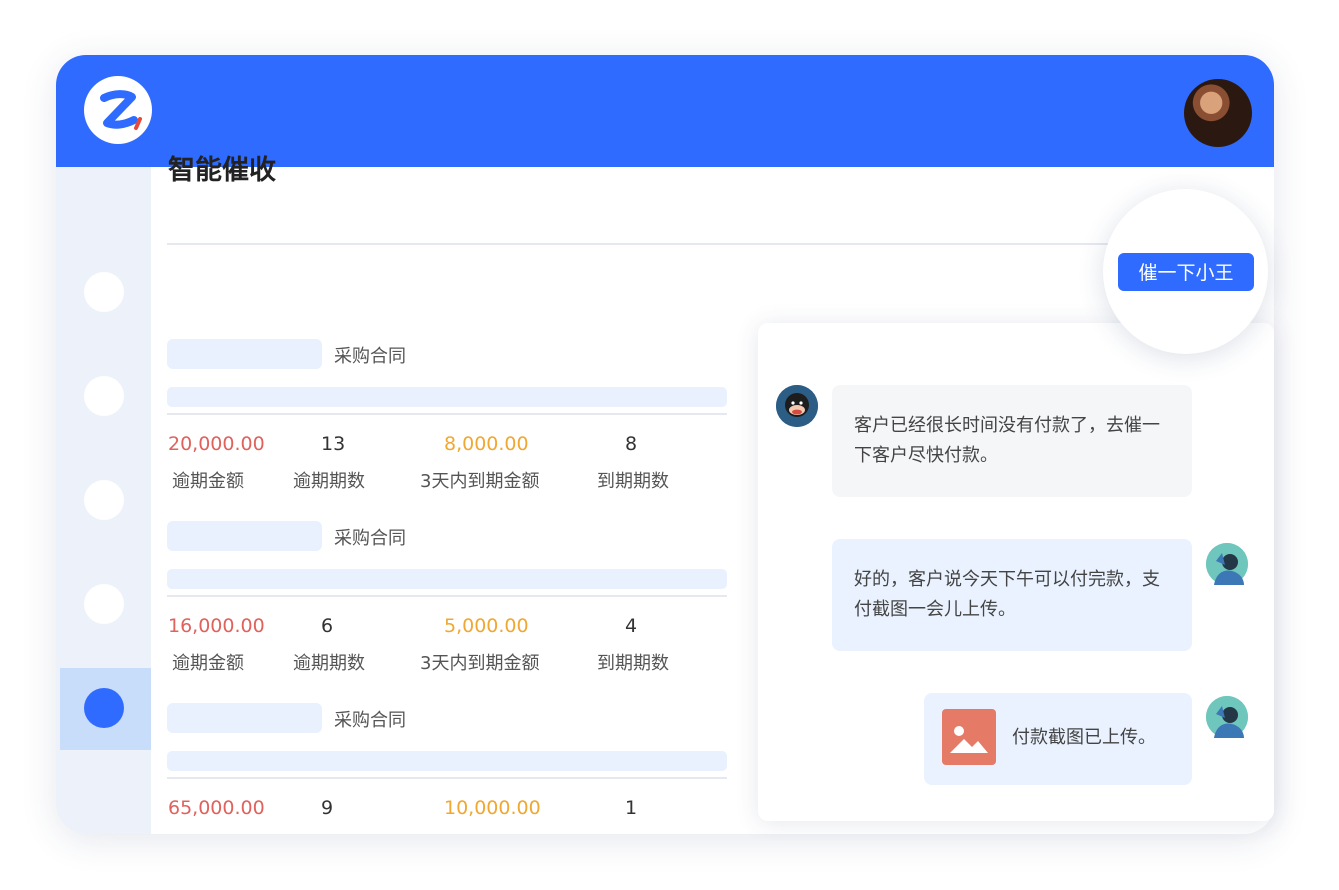 Image resolution: width=1339 pixels, height=890 pixels. I want to click on due-3days-amount: 10,000.00, so click(492, 808).